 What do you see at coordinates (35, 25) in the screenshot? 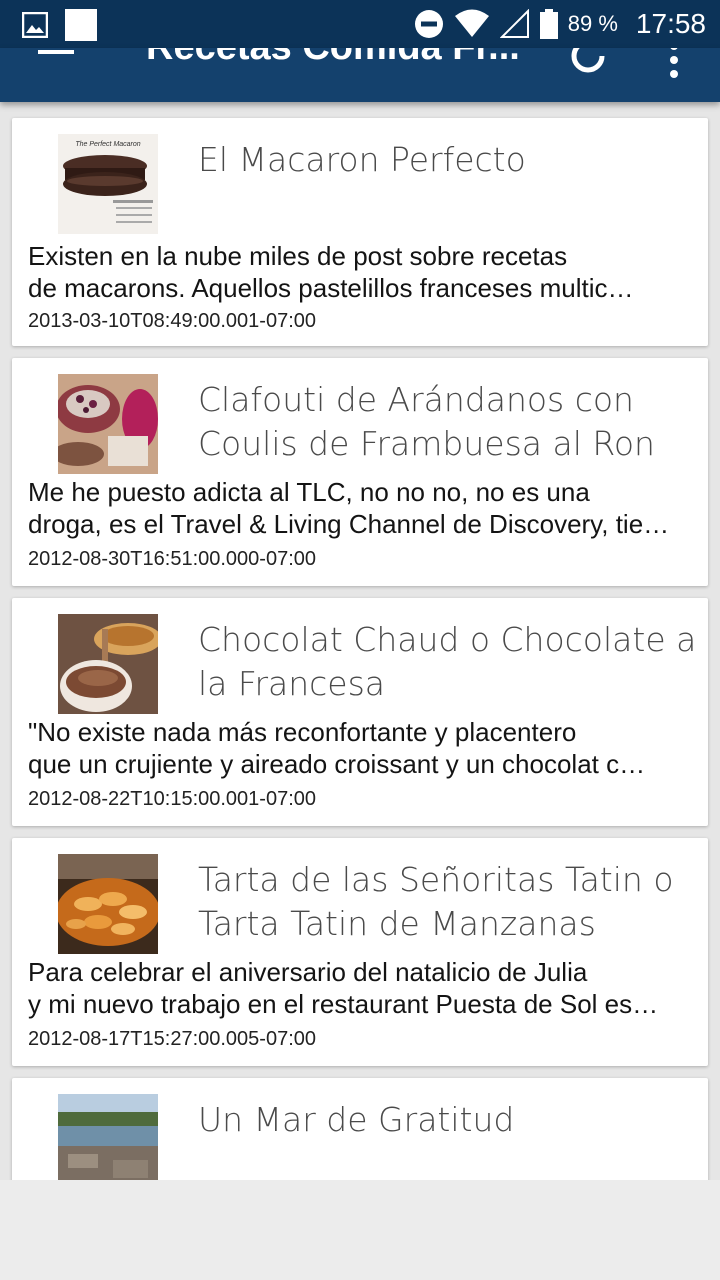
I see `image-notification-icon` at bounding box center [35, 25].